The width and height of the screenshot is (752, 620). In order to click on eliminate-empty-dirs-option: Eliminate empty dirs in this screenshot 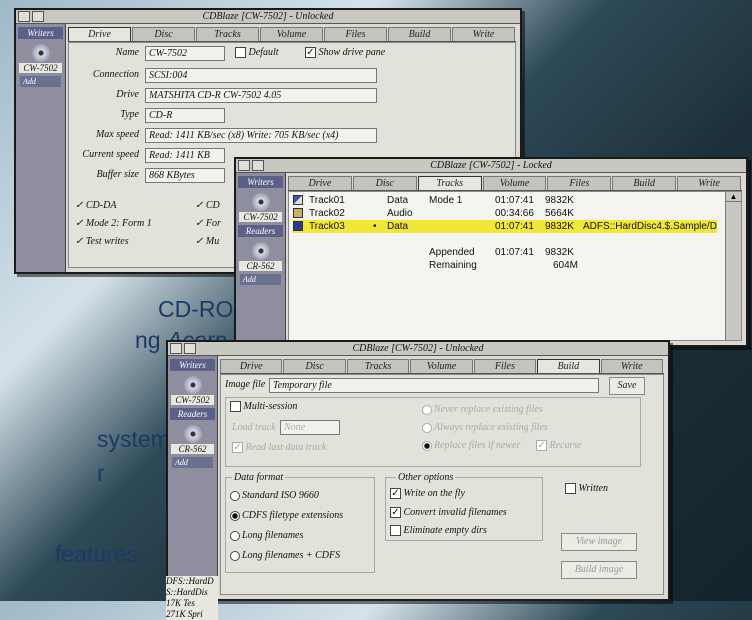, I will do `click(438, 531)`.